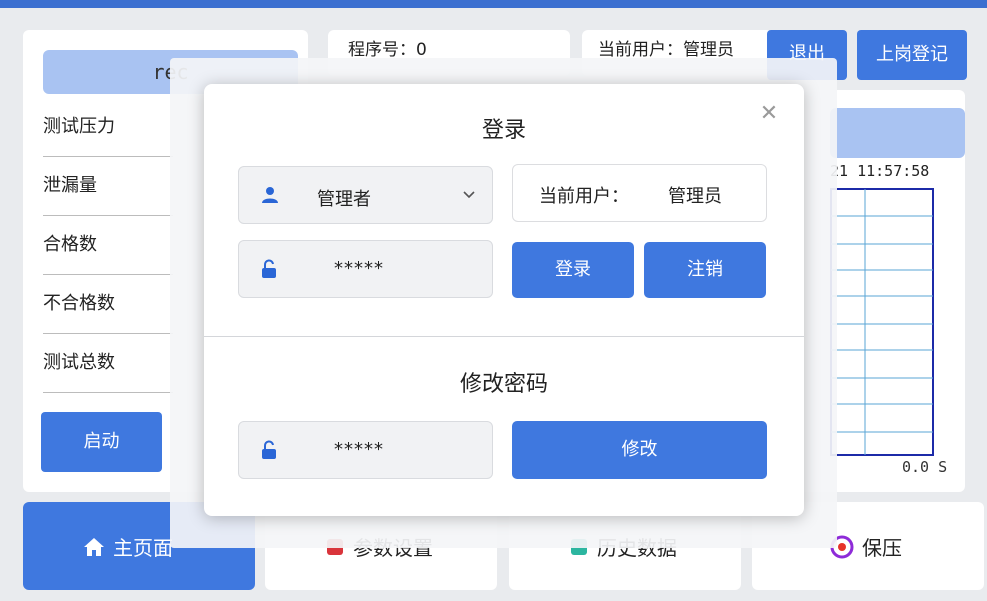 This screenshot has height=601, width=987. I want to click on start-button: 启动, so click(101, 442).